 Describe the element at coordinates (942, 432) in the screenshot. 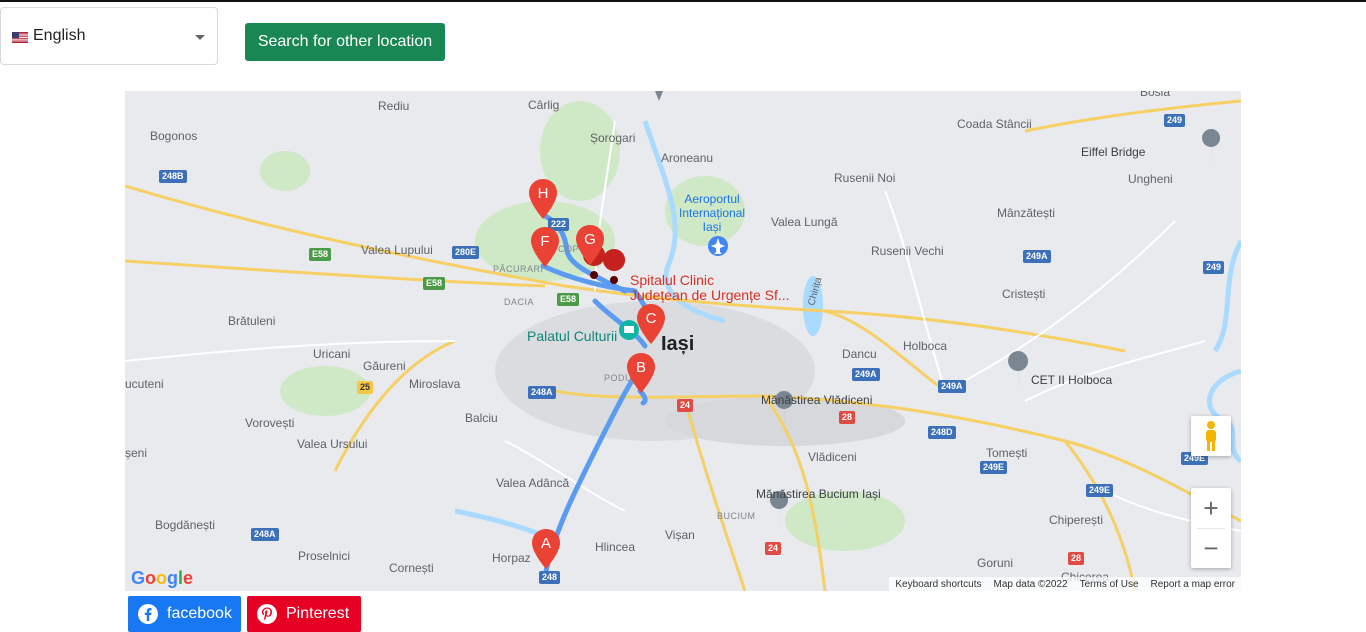

I see `road-shield: 248D` at that location.